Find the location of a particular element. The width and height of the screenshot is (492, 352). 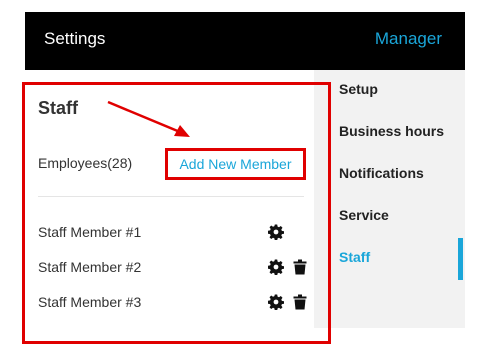

staff-member-name: Staff Member #1 is located at coordinates (89, 232).